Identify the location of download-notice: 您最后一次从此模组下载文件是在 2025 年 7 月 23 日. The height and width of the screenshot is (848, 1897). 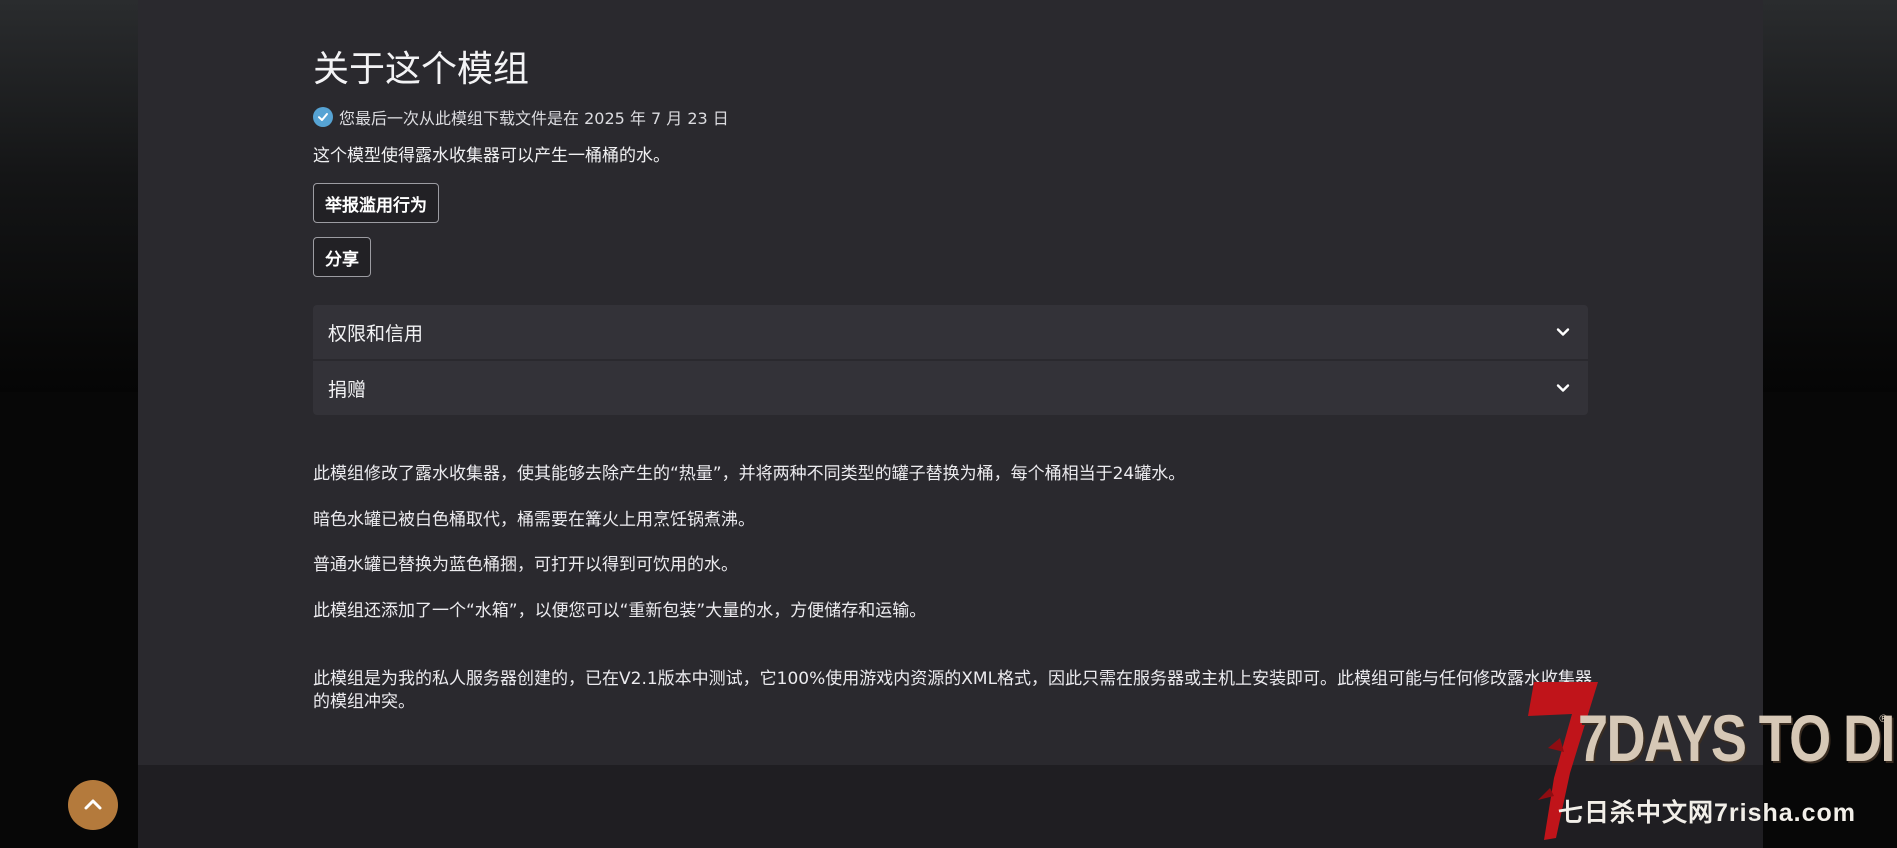
(521, 117).